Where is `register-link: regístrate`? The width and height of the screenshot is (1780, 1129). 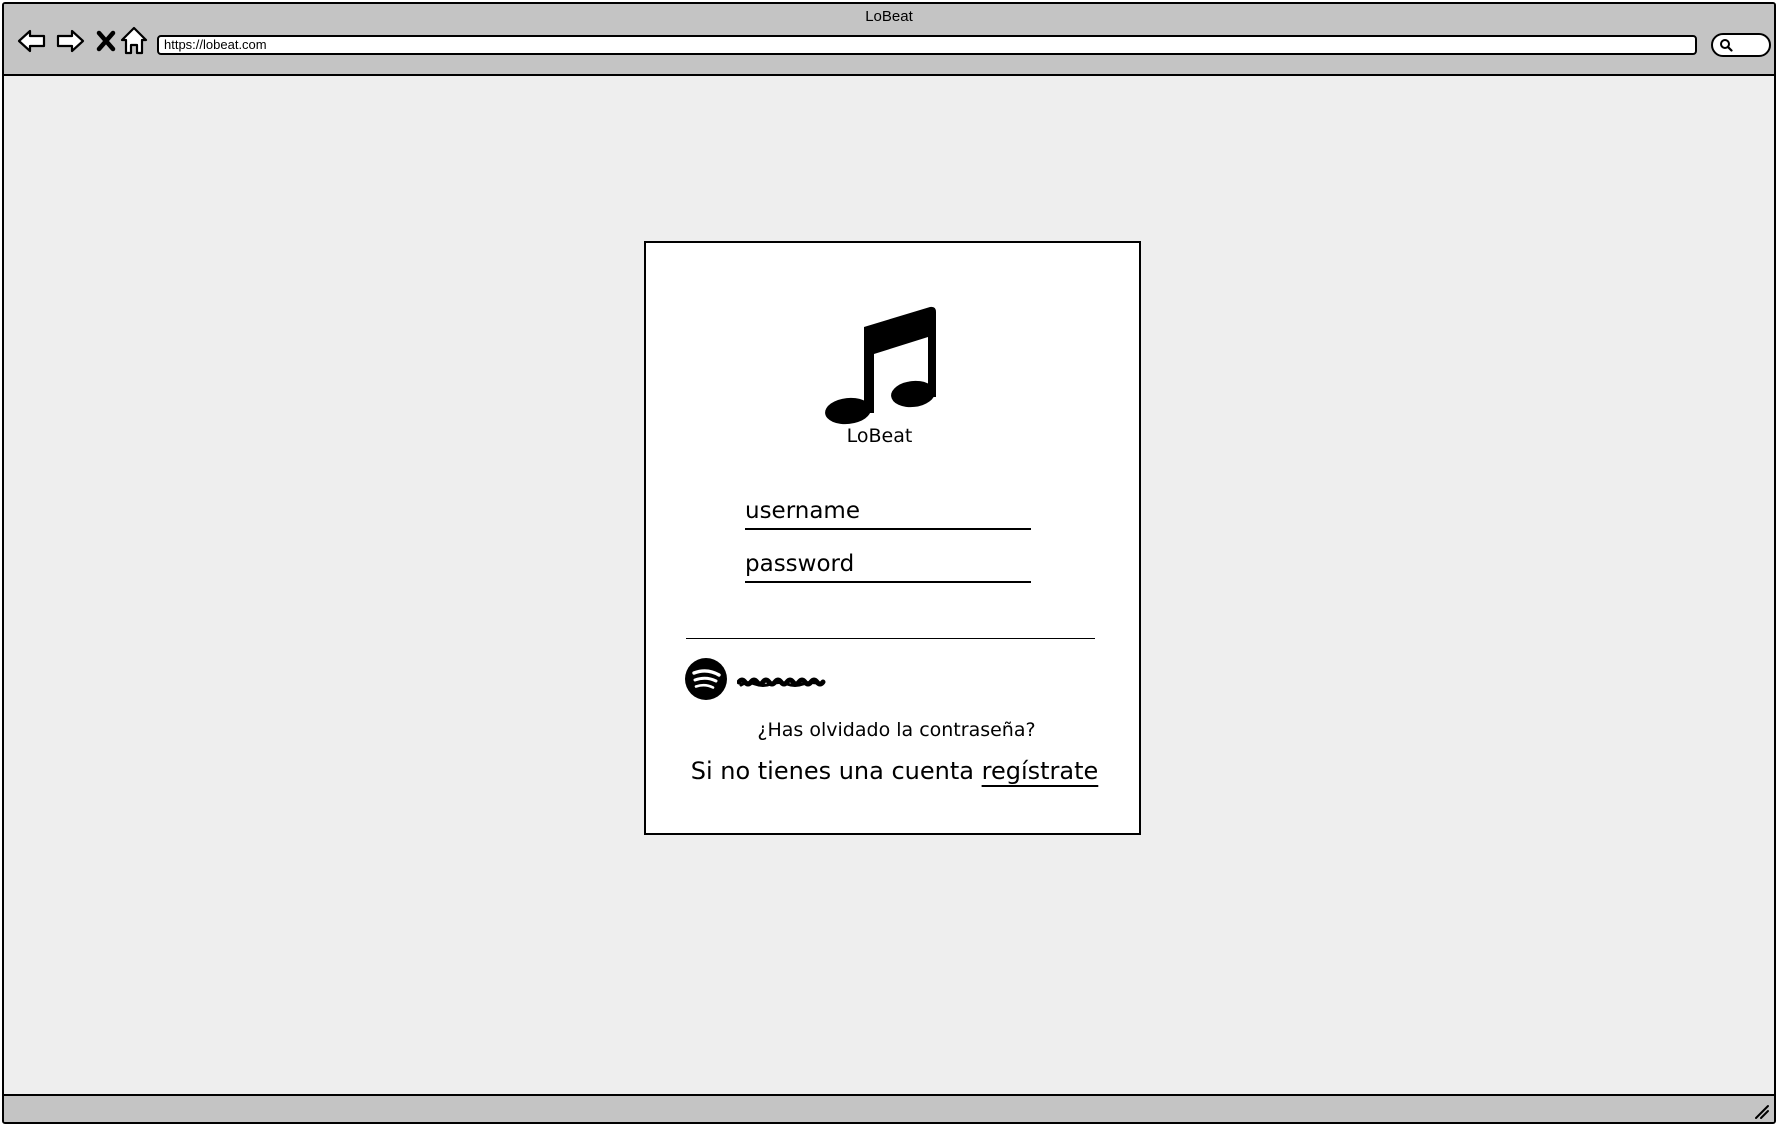 register-link: regístrate is located at coordinates (1040, 771).